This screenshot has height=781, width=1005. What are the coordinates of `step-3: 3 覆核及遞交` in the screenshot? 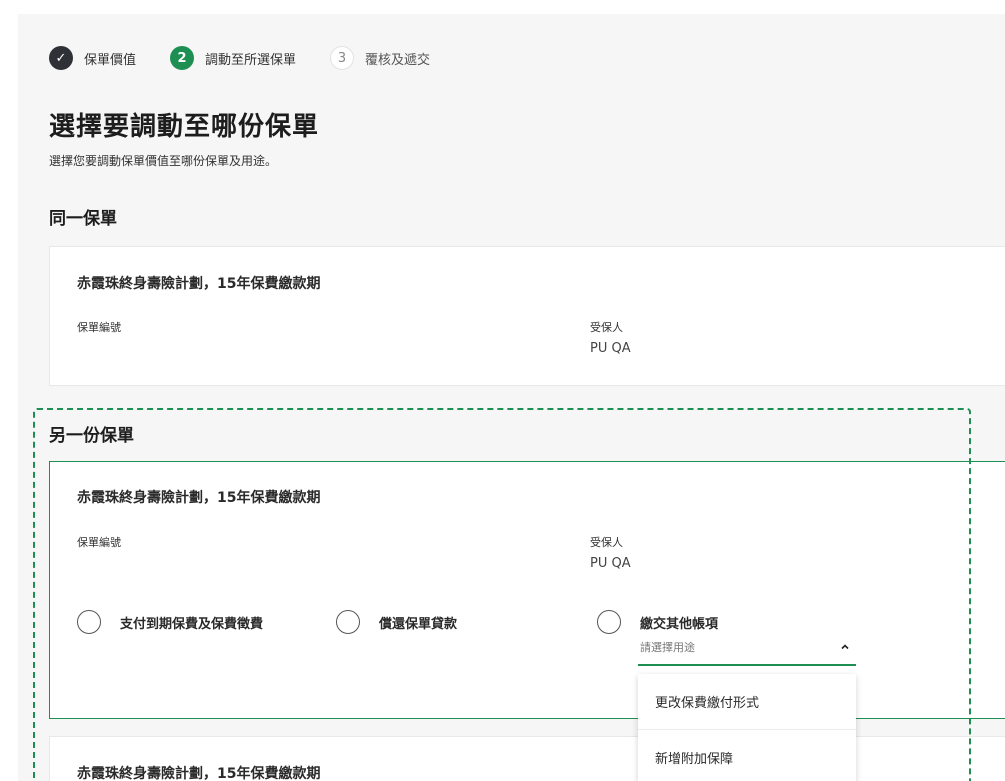 It's located at (380, 58).